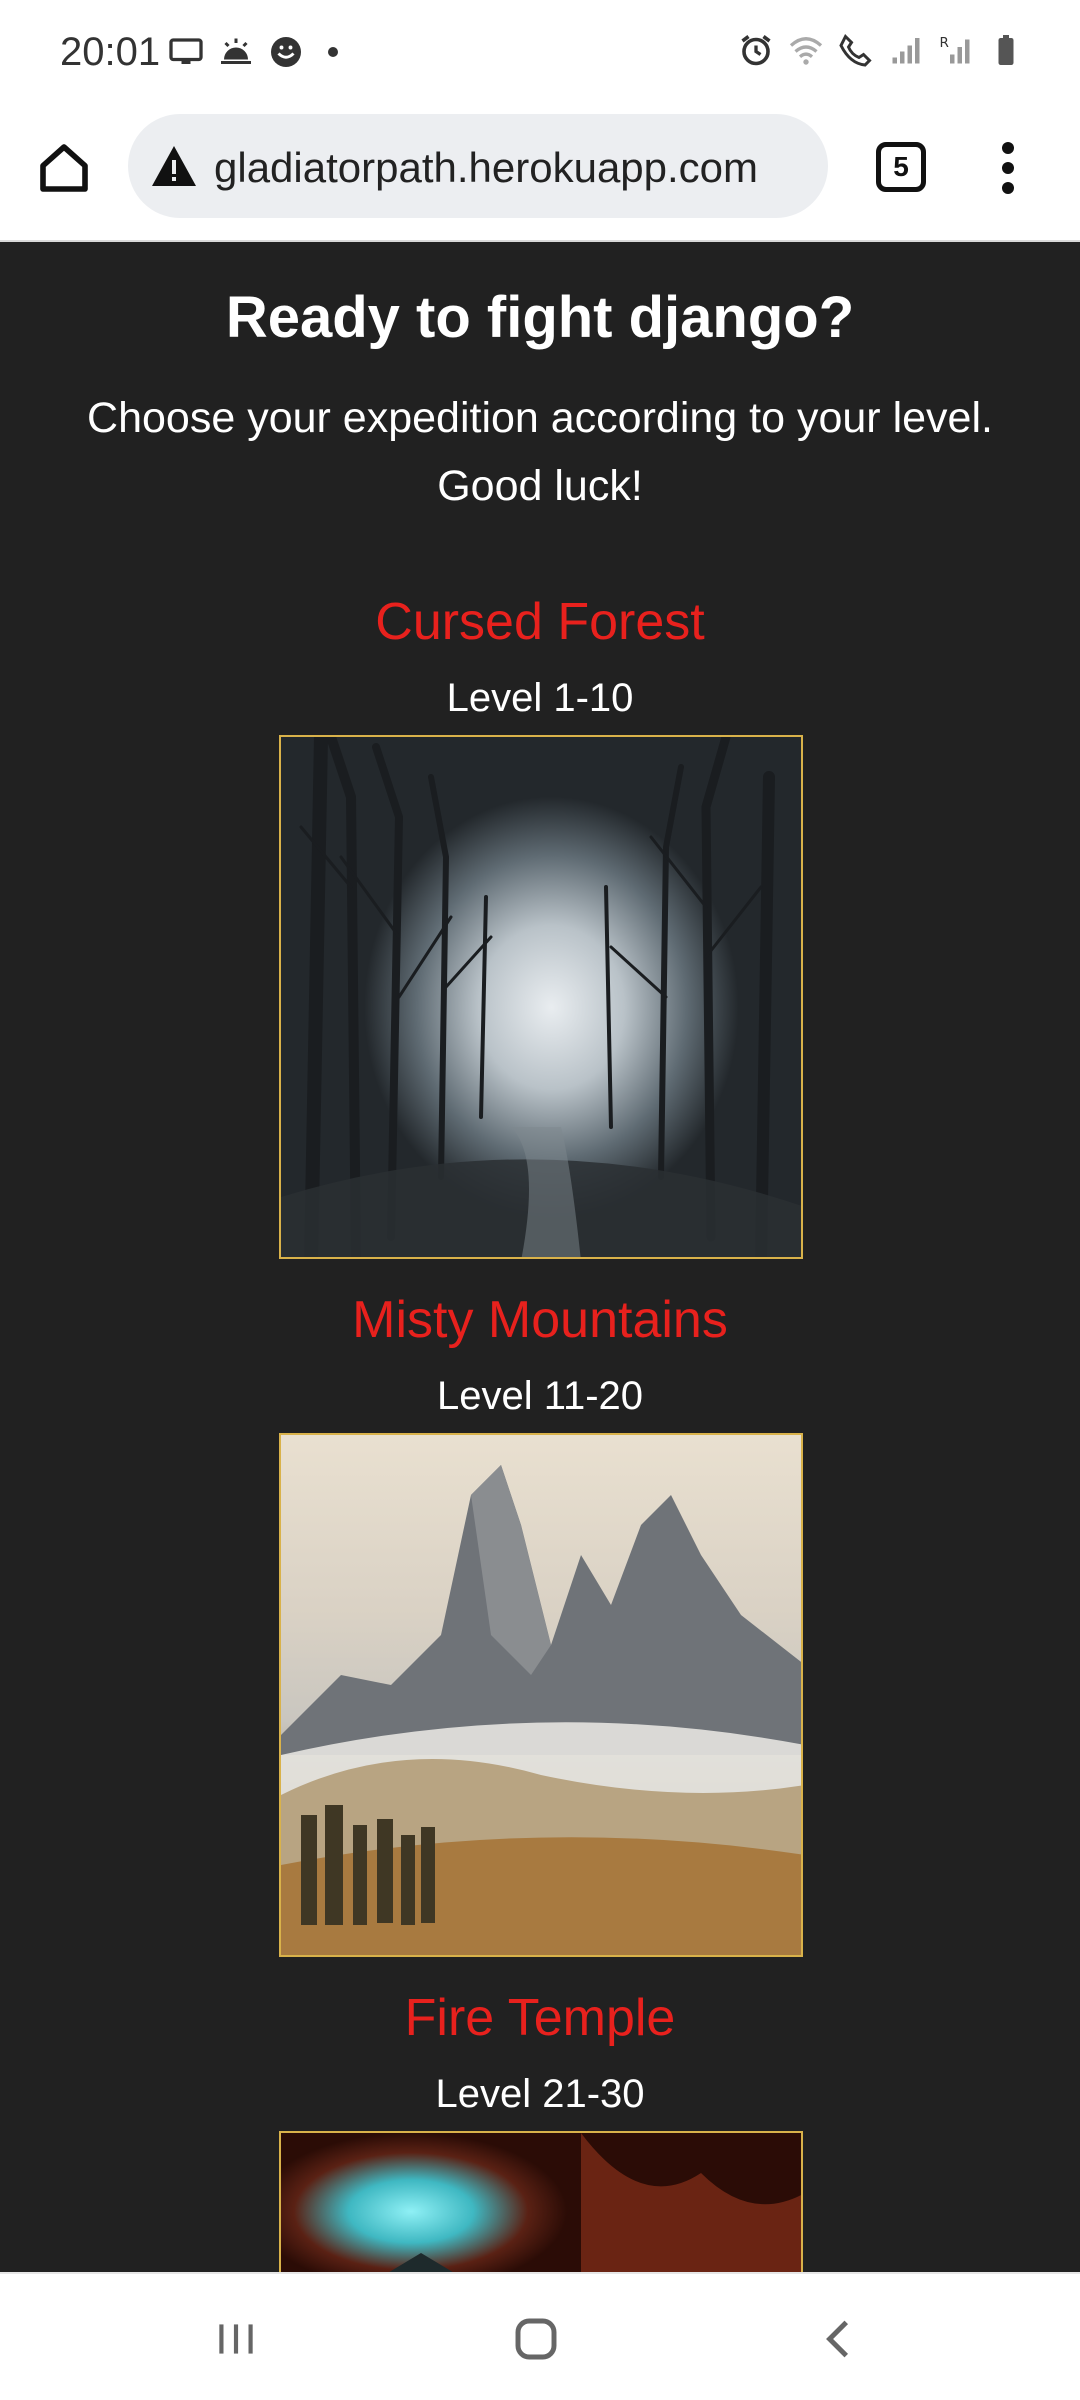  I want to click on address-bar: gladiatorpath.herokuapp.com, so click(478, 166).